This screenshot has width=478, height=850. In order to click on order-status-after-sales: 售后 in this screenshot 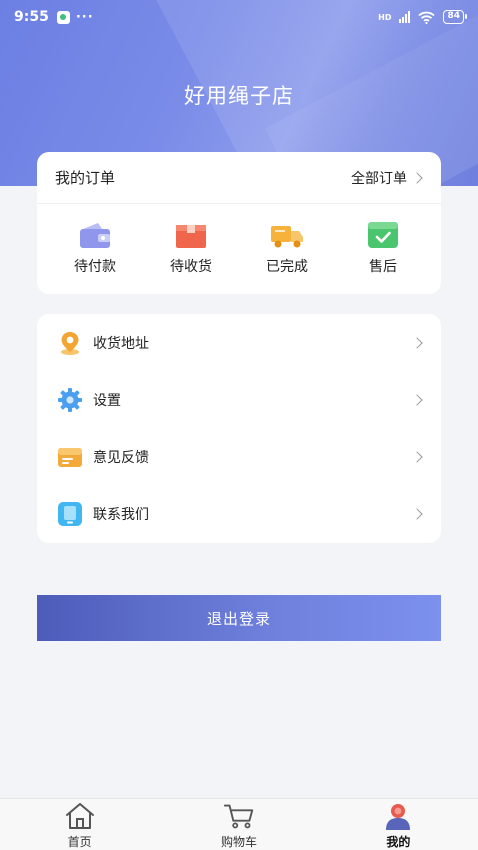, I will do `click(383, 248)`.